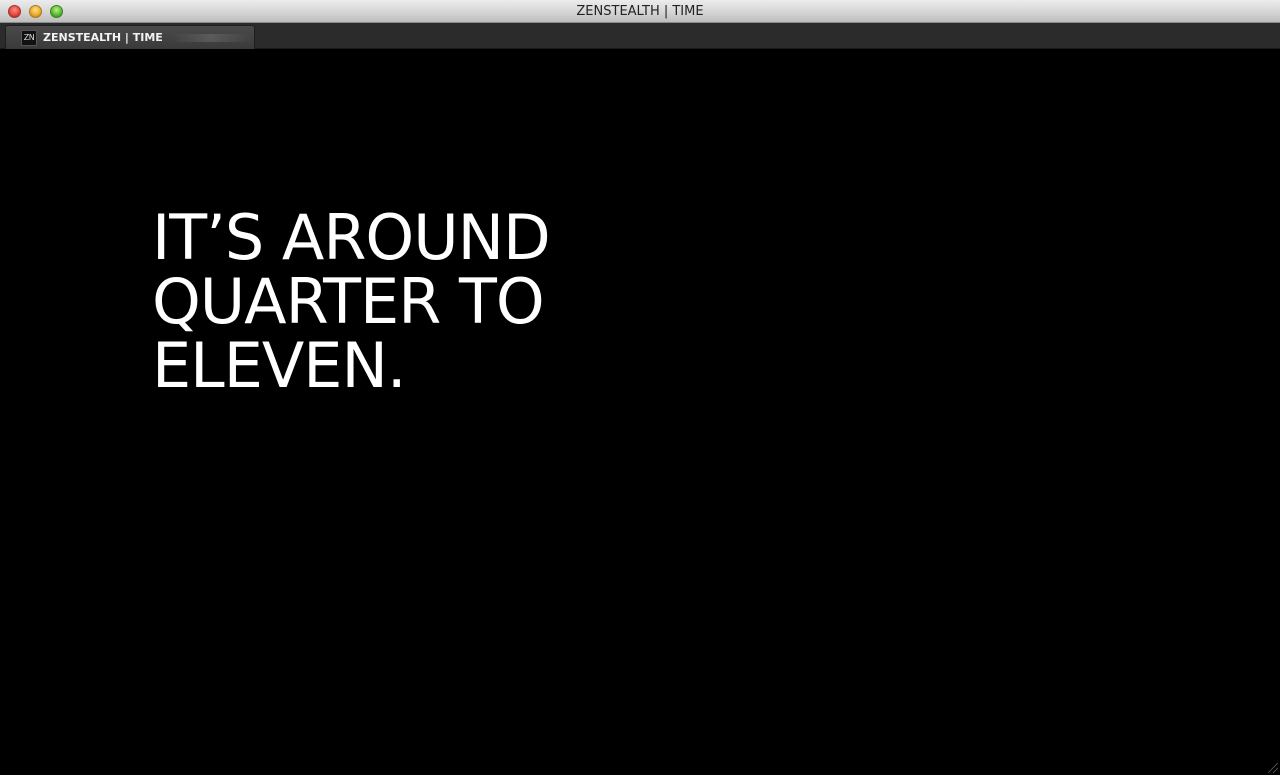  Describe the element at coordinates (1273, 768) in the screenshot. I see `resize-grip-icon` at that location.